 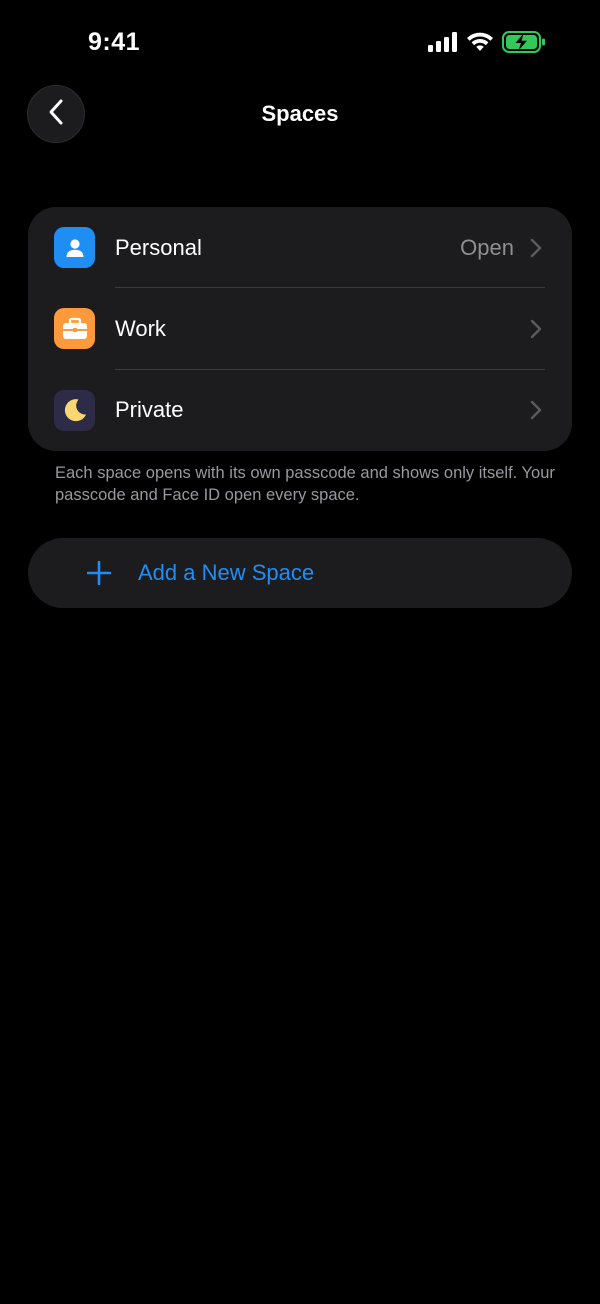 What do you see at coordinates (99, 573) in the screenshot?
I see `plus-icon` at bounding box center [99, 573].